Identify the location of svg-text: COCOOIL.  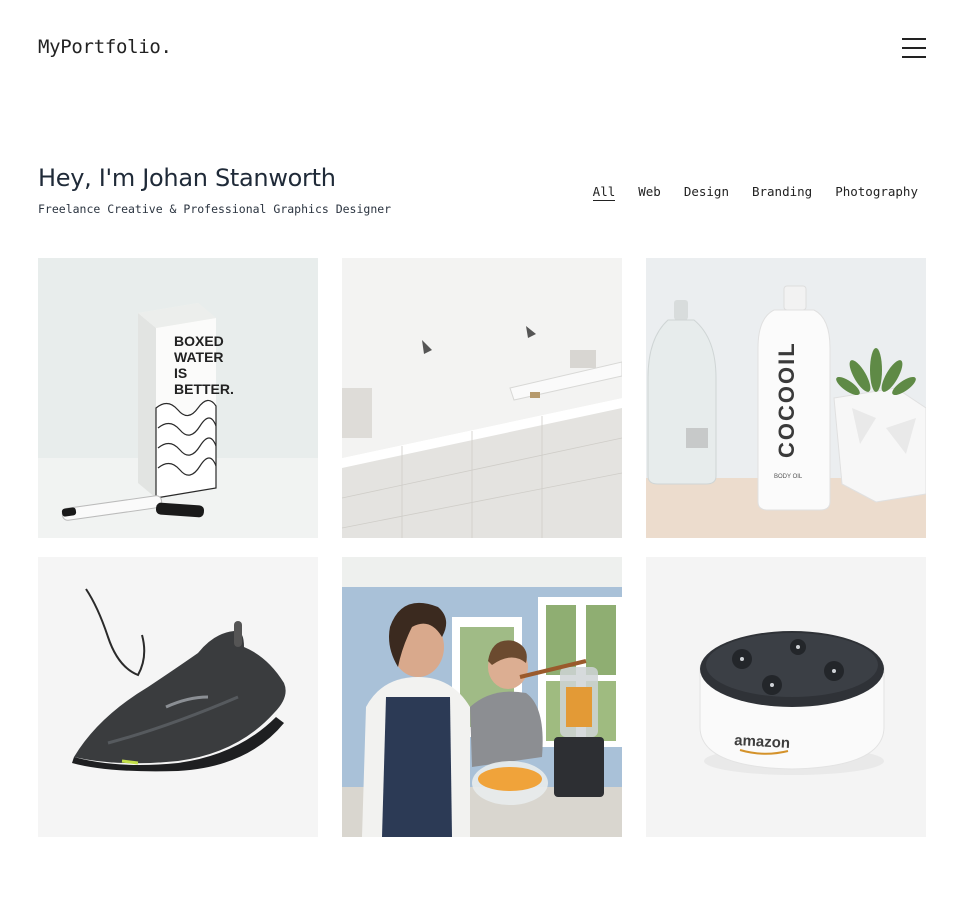
(786, 399).